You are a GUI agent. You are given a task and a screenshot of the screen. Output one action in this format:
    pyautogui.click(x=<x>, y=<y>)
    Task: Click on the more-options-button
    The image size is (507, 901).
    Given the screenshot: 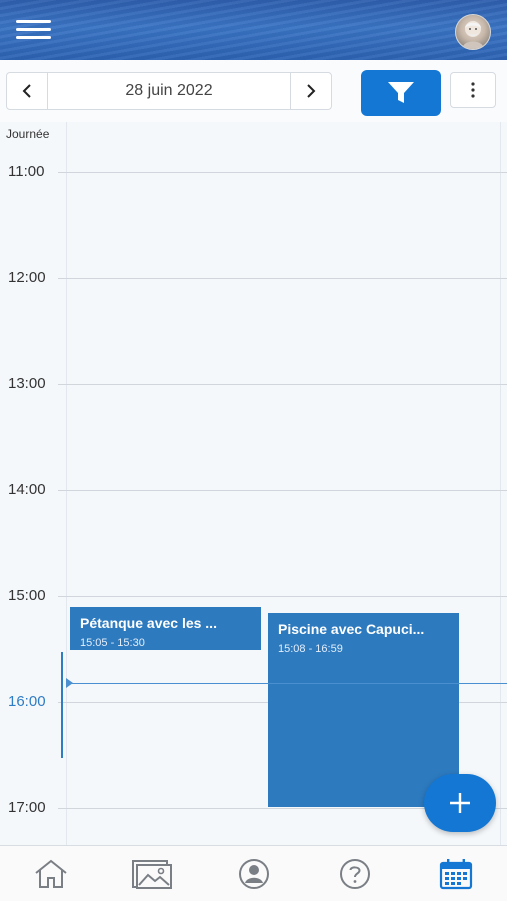 What is the action you would take?
    pyautogui.click(x=473, y=90)
    